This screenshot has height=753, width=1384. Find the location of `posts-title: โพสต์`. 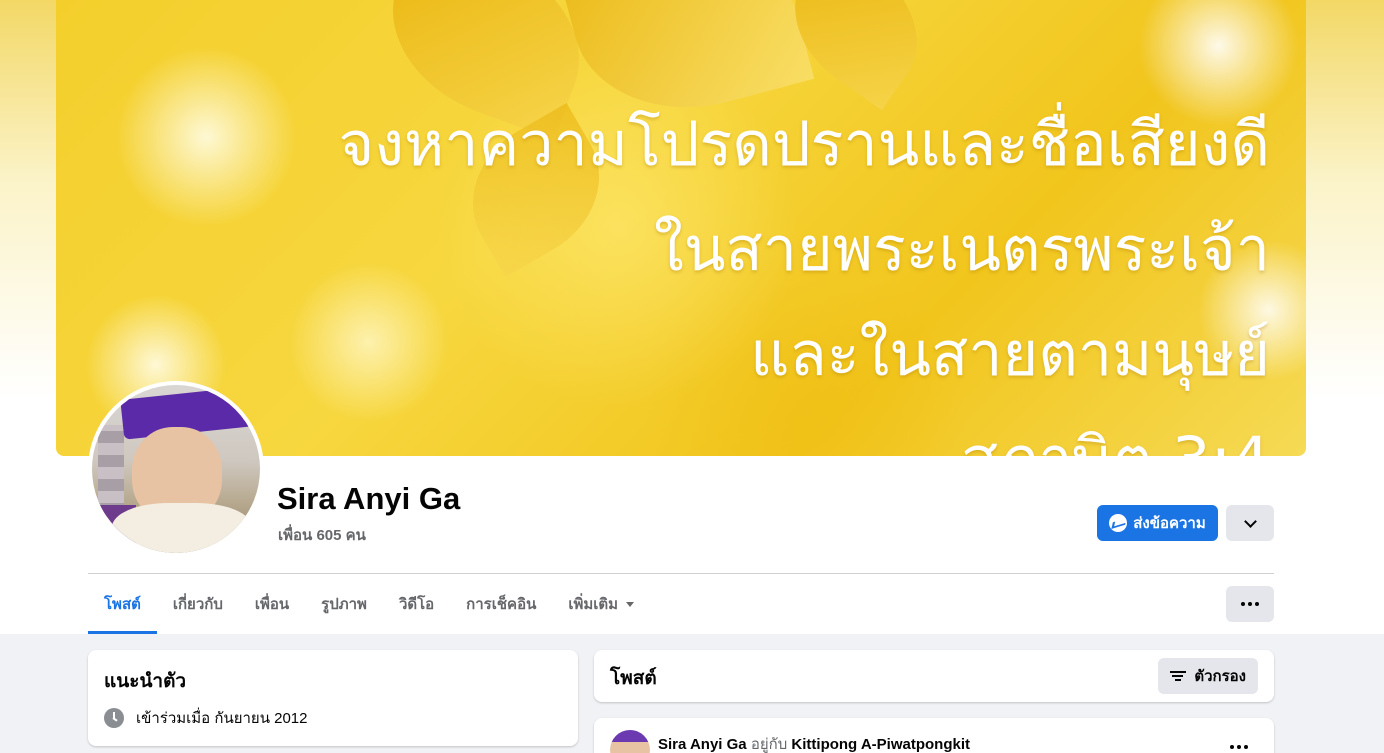

posts-title: โพสต์ is located at coordinates (633, 678).